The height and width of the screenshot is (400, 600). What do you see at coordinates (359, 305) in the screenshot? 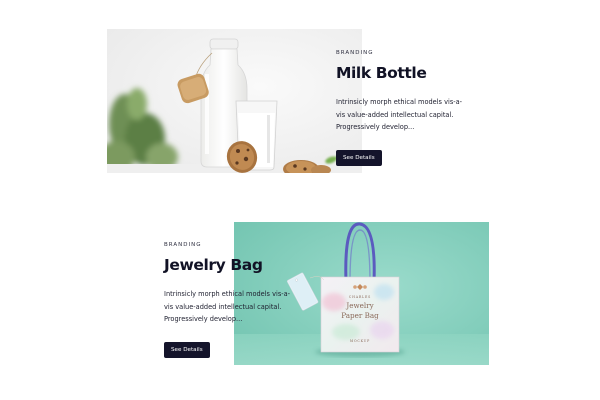
I see `bag-line1-text: Jewelry` at bounding box center [359, 305].